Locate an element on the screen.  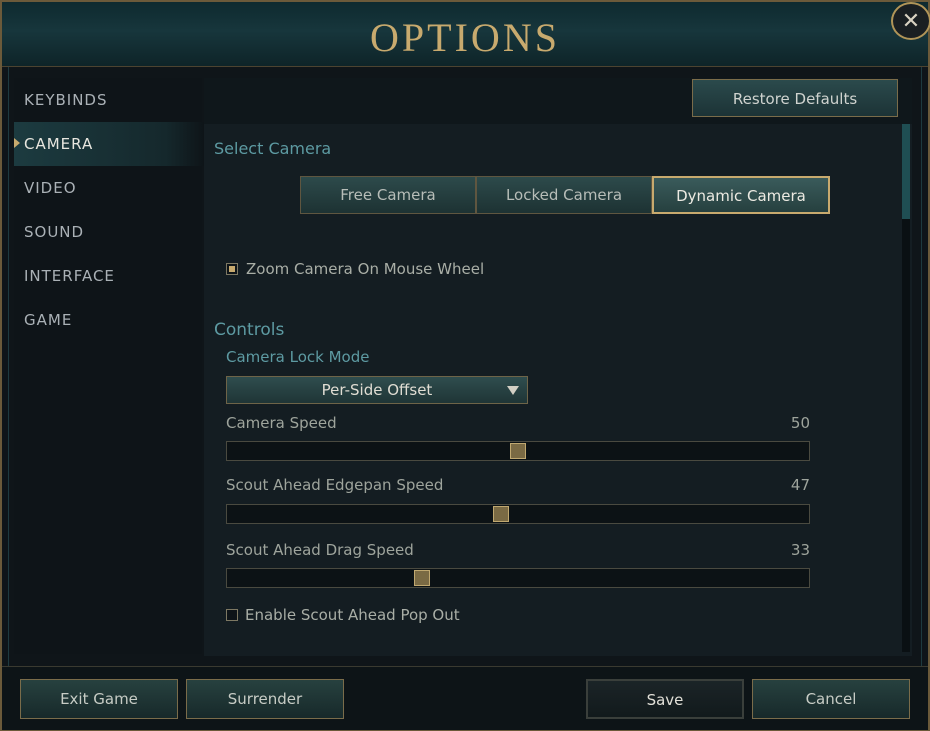
scrollbar is located at coordinates (906, 388).